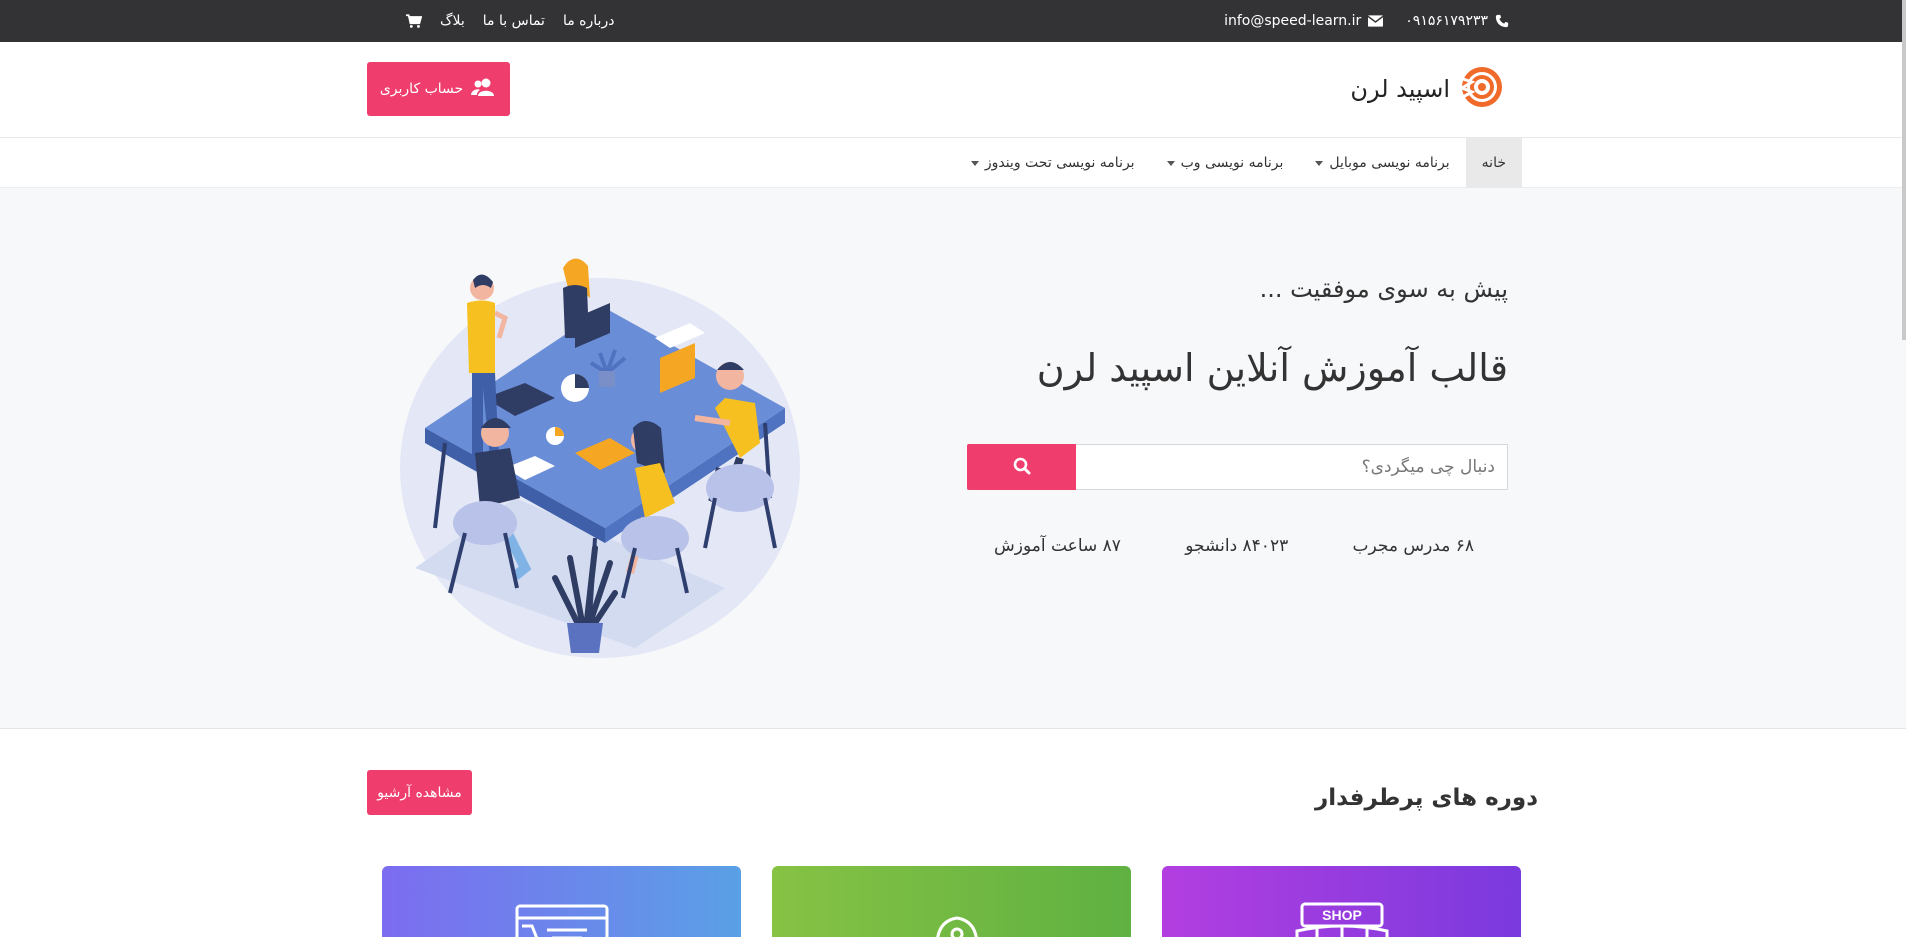 This screenshot has width=1906, height=937. I want to click on nav-item-label: خانه, so click(1493, 163).